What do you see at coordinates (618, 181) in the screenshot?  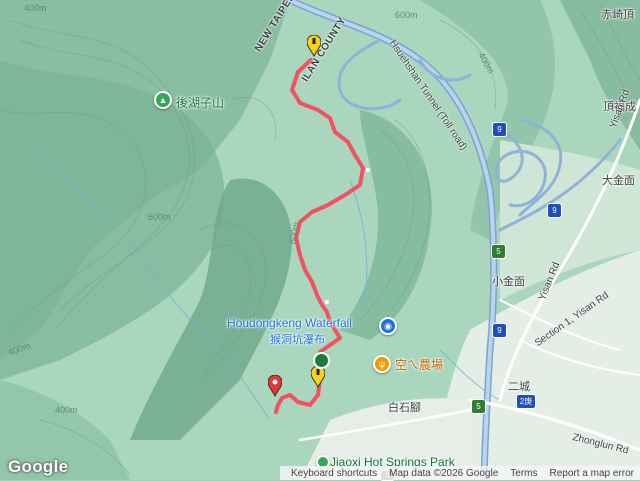 I see `village-dajinmian: 大金面` at bounding box center [618, 181].